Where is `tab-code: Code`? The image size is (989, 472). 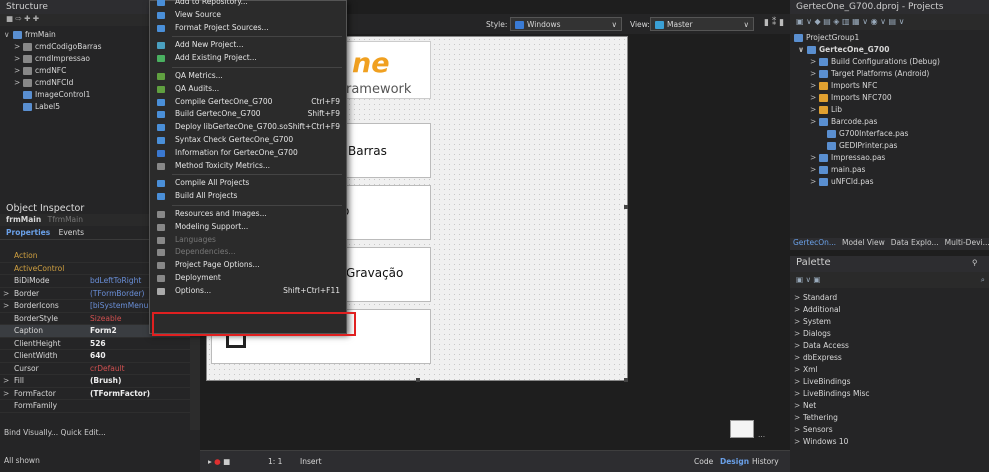
tab-code: Code is located at coordinates (703, 461).